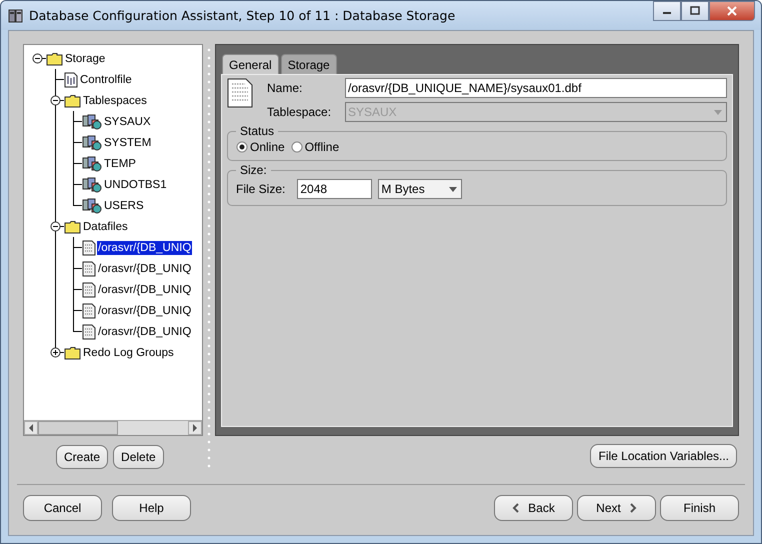  Describe the element at coordinates (151, 508) in the screenshot. I see `footer-button: Help` at that location.